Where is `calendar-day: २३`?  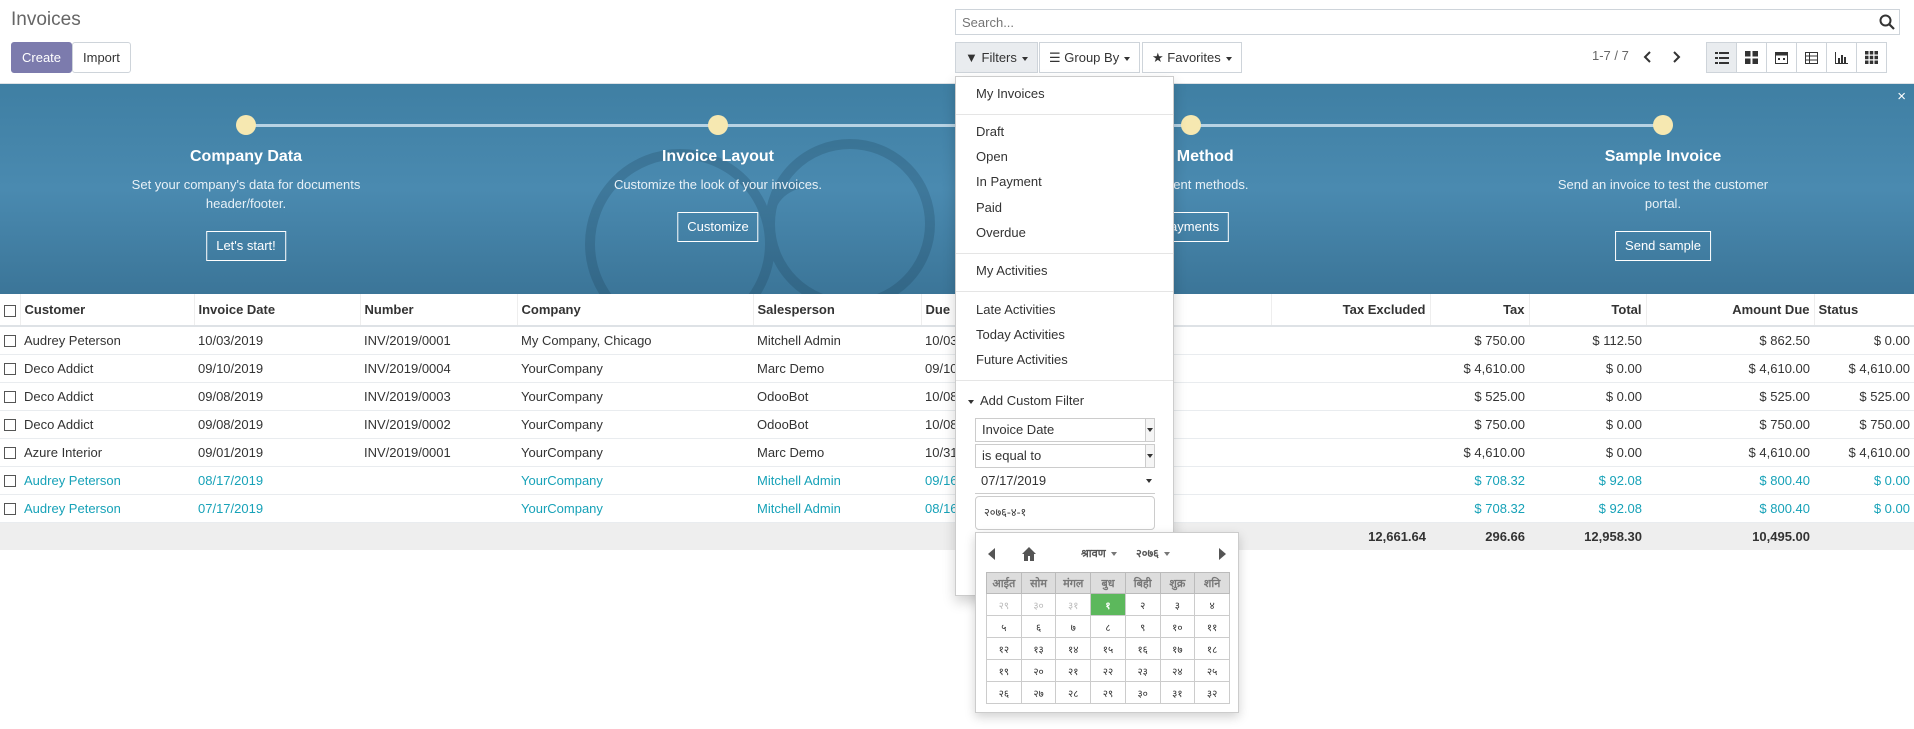
calendar-day: २३ is located at coordinates (1142, 670).